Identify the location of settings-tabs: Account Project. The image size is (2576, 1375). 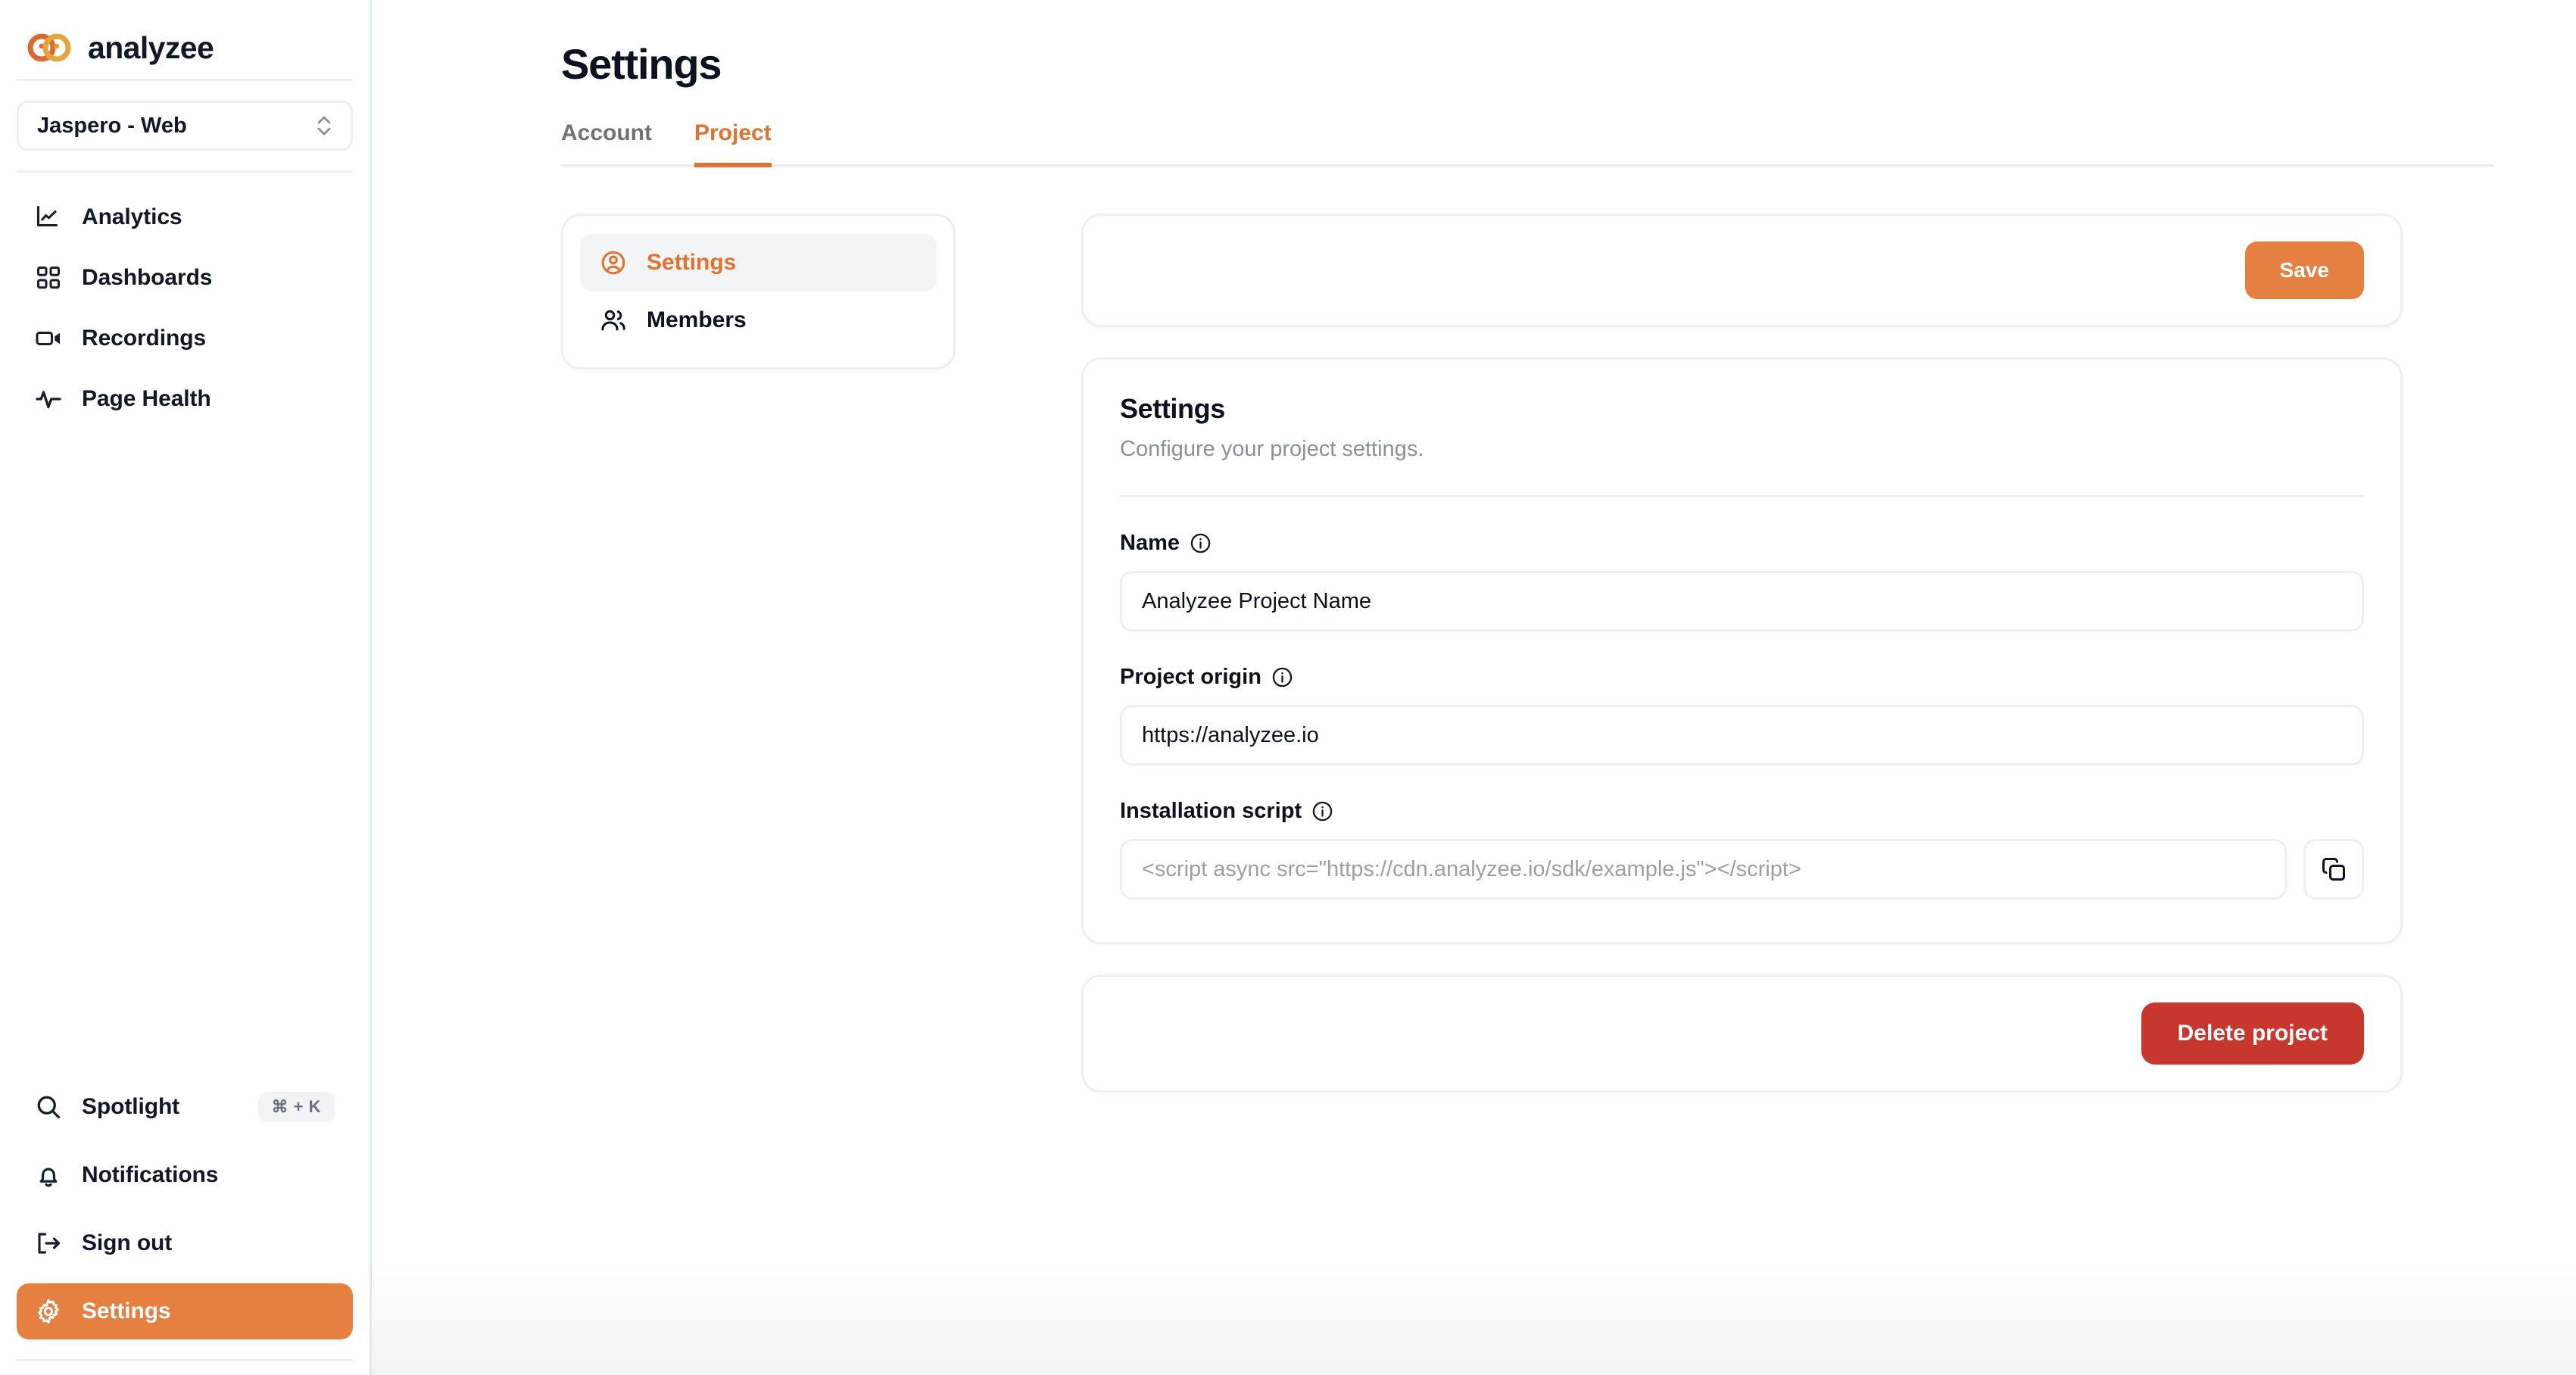
(1527, 143).